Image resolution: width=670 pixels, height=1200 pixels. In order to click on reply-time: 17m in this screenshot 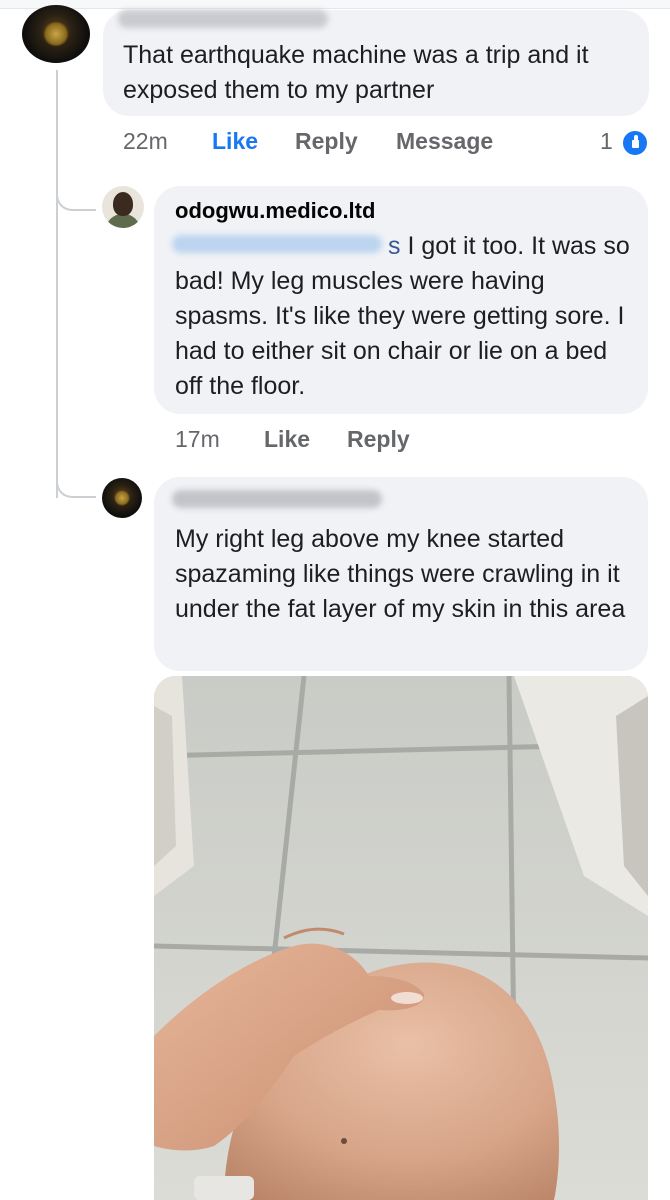, I will do `click(197, 439)`.